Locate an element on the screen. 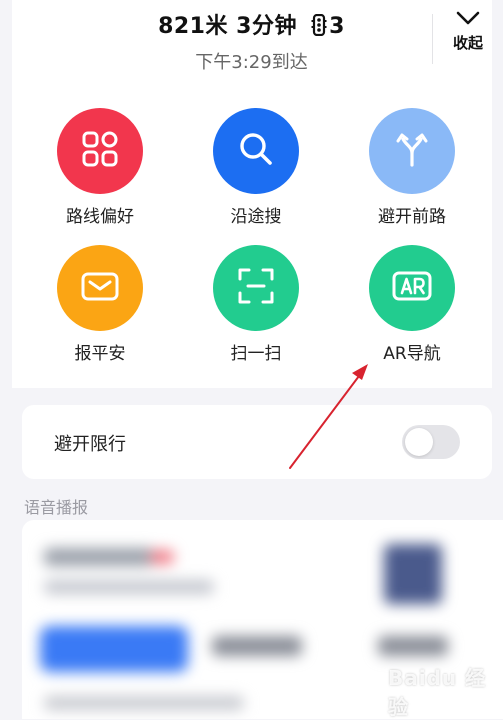  grid-icon is located at coordinates (100, 151).